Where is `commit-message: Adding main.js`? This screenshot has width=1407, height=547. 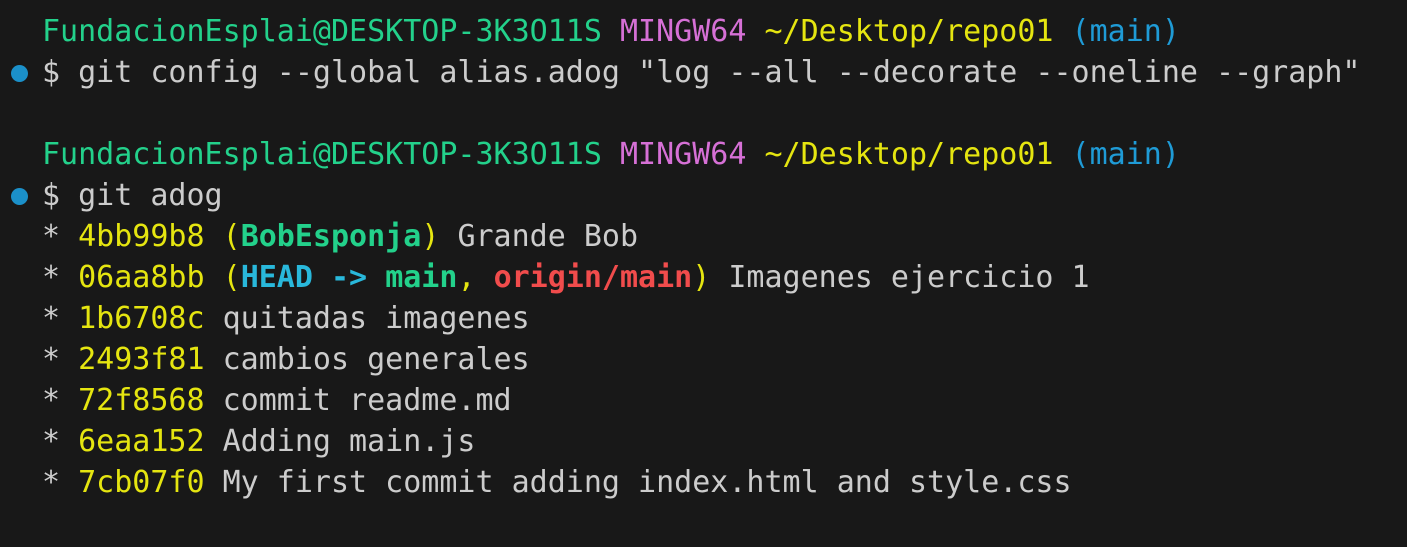 commit-message: Adding main.js is located at coordinates (349, 441).